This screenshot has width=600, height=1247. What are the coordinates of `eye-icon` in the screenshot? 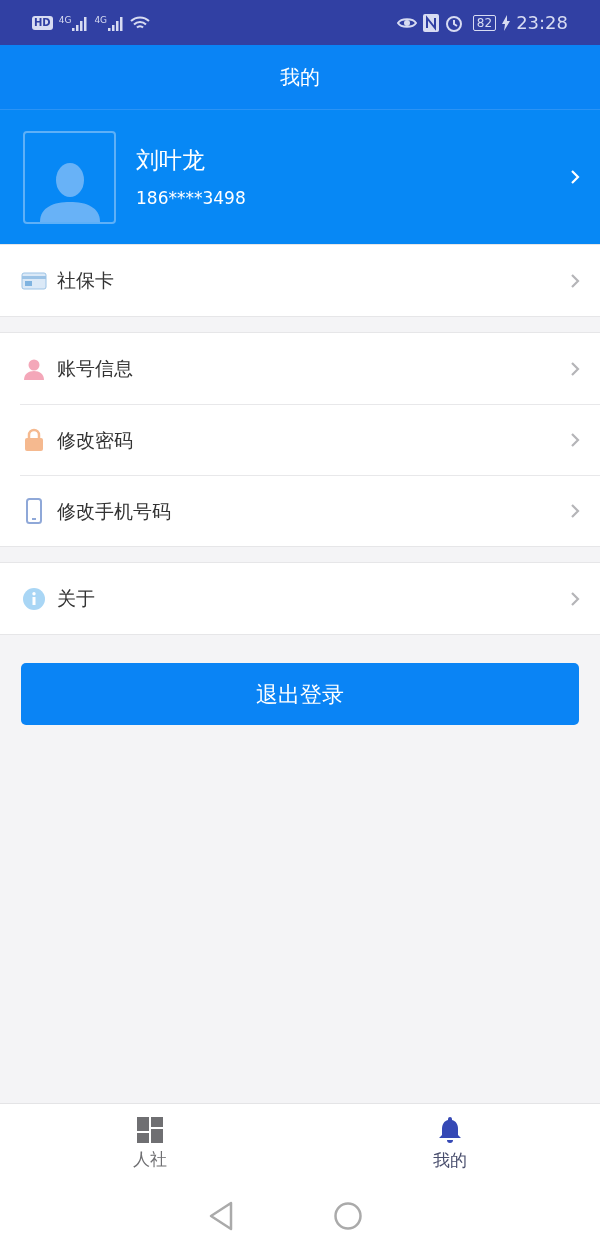 It's located at (406, 22).